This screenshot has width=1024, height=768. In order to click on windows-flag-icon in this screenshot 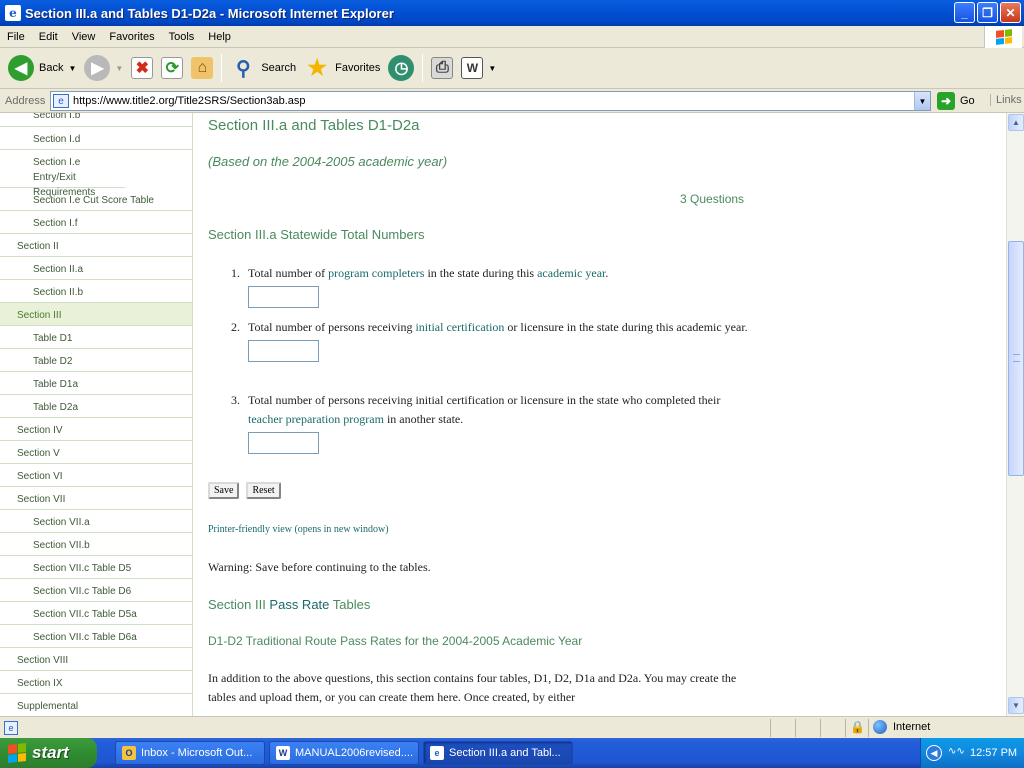, I will do `click(17, 753)`.